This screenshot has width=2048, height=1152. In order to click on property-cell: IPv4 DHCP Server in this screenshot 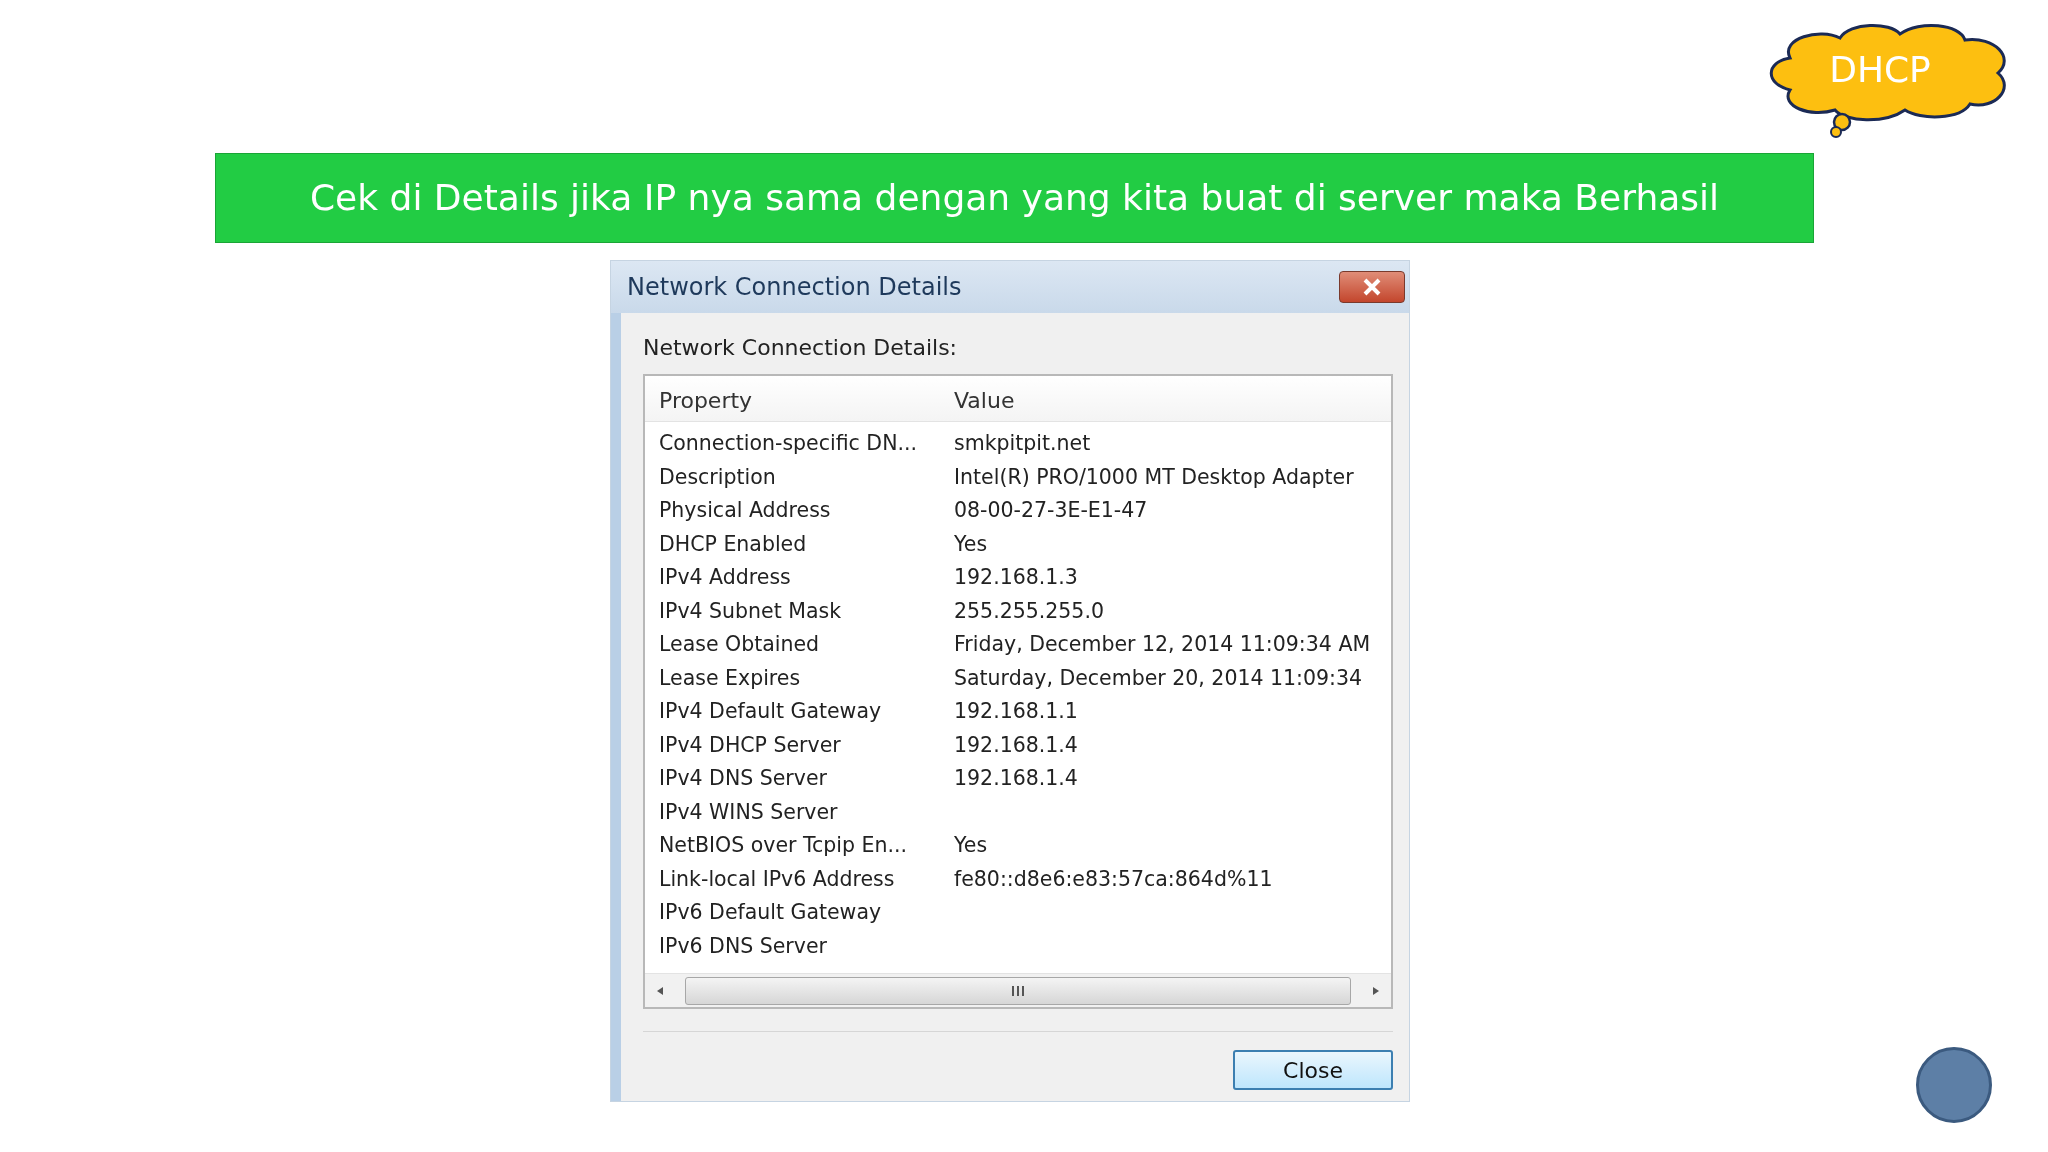, I will do `click(750, 744)`.